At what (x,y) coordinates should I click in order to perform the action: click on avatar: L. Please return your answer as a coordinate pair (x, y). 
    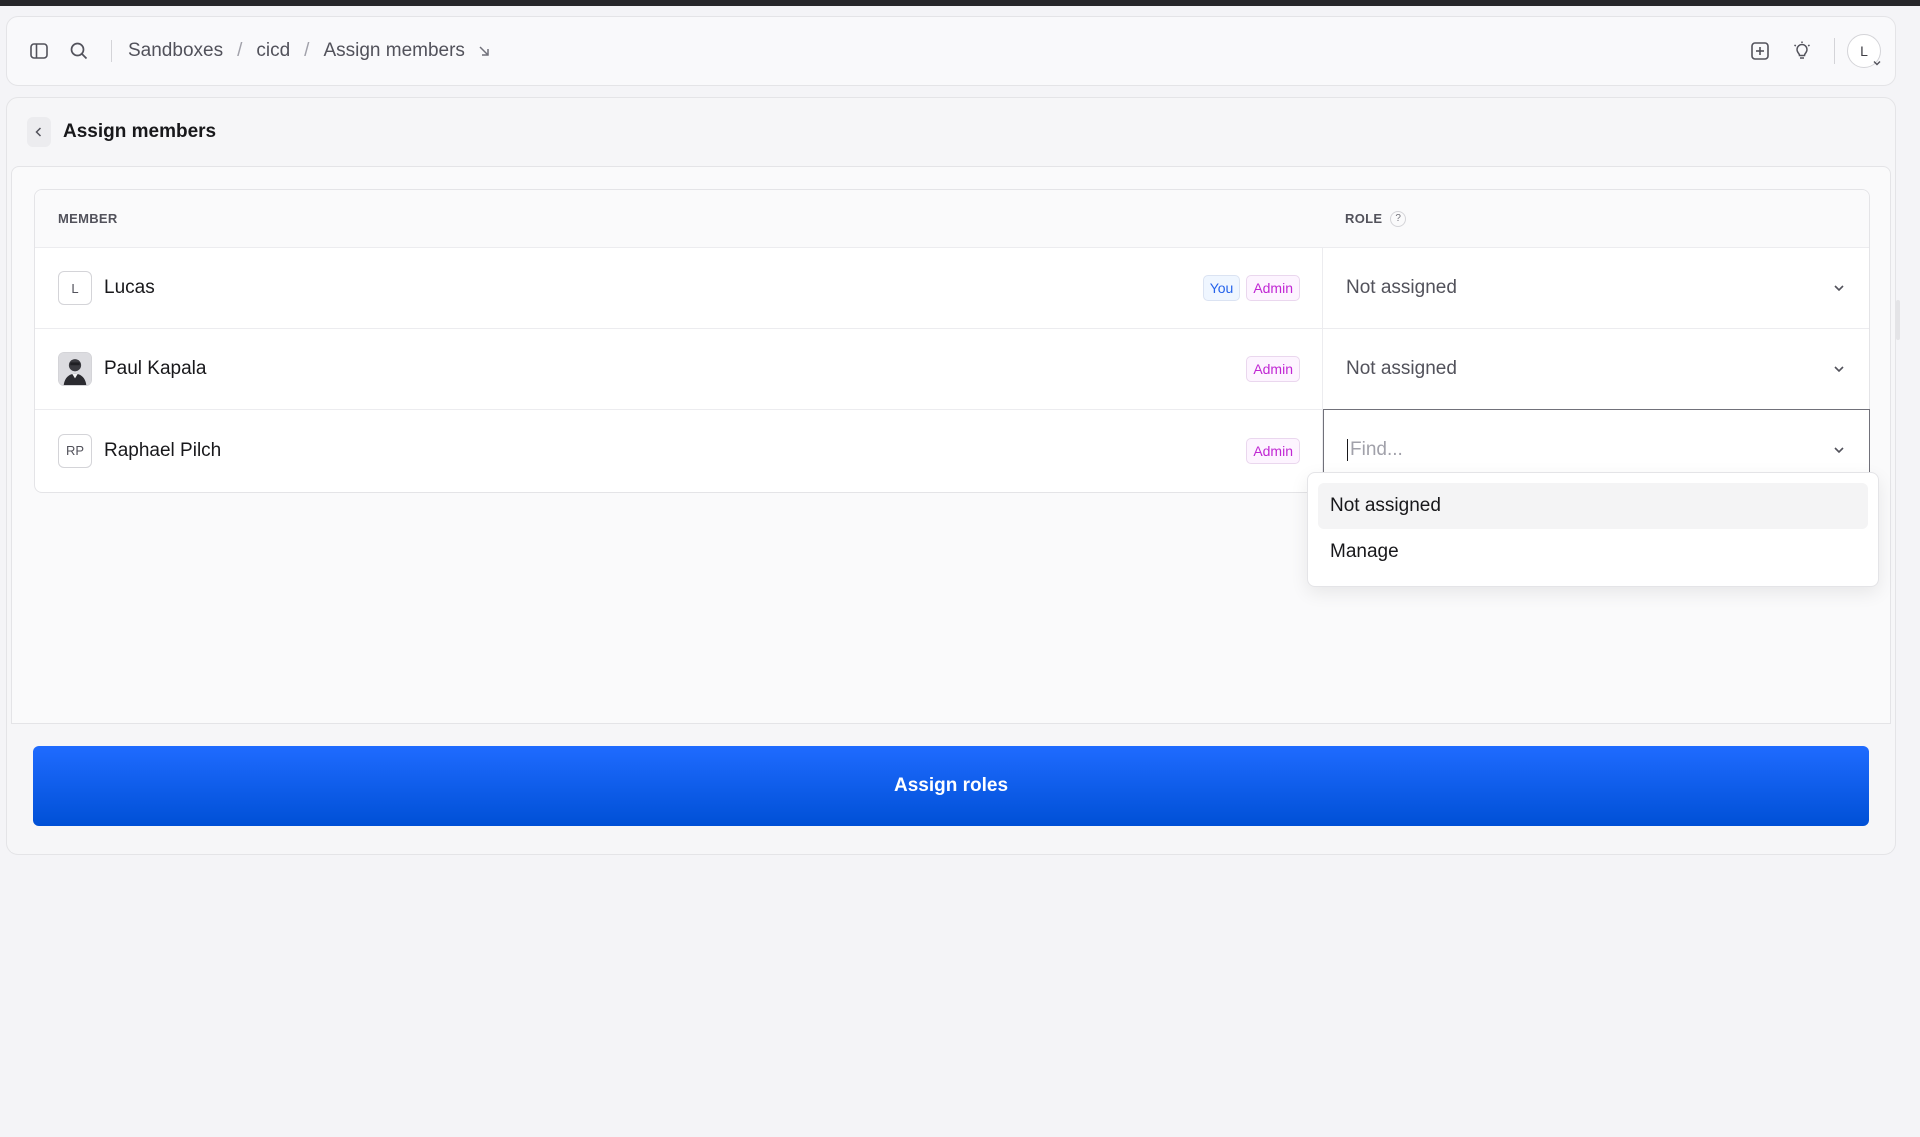
    Looking at the image, I should click on (75, 288).